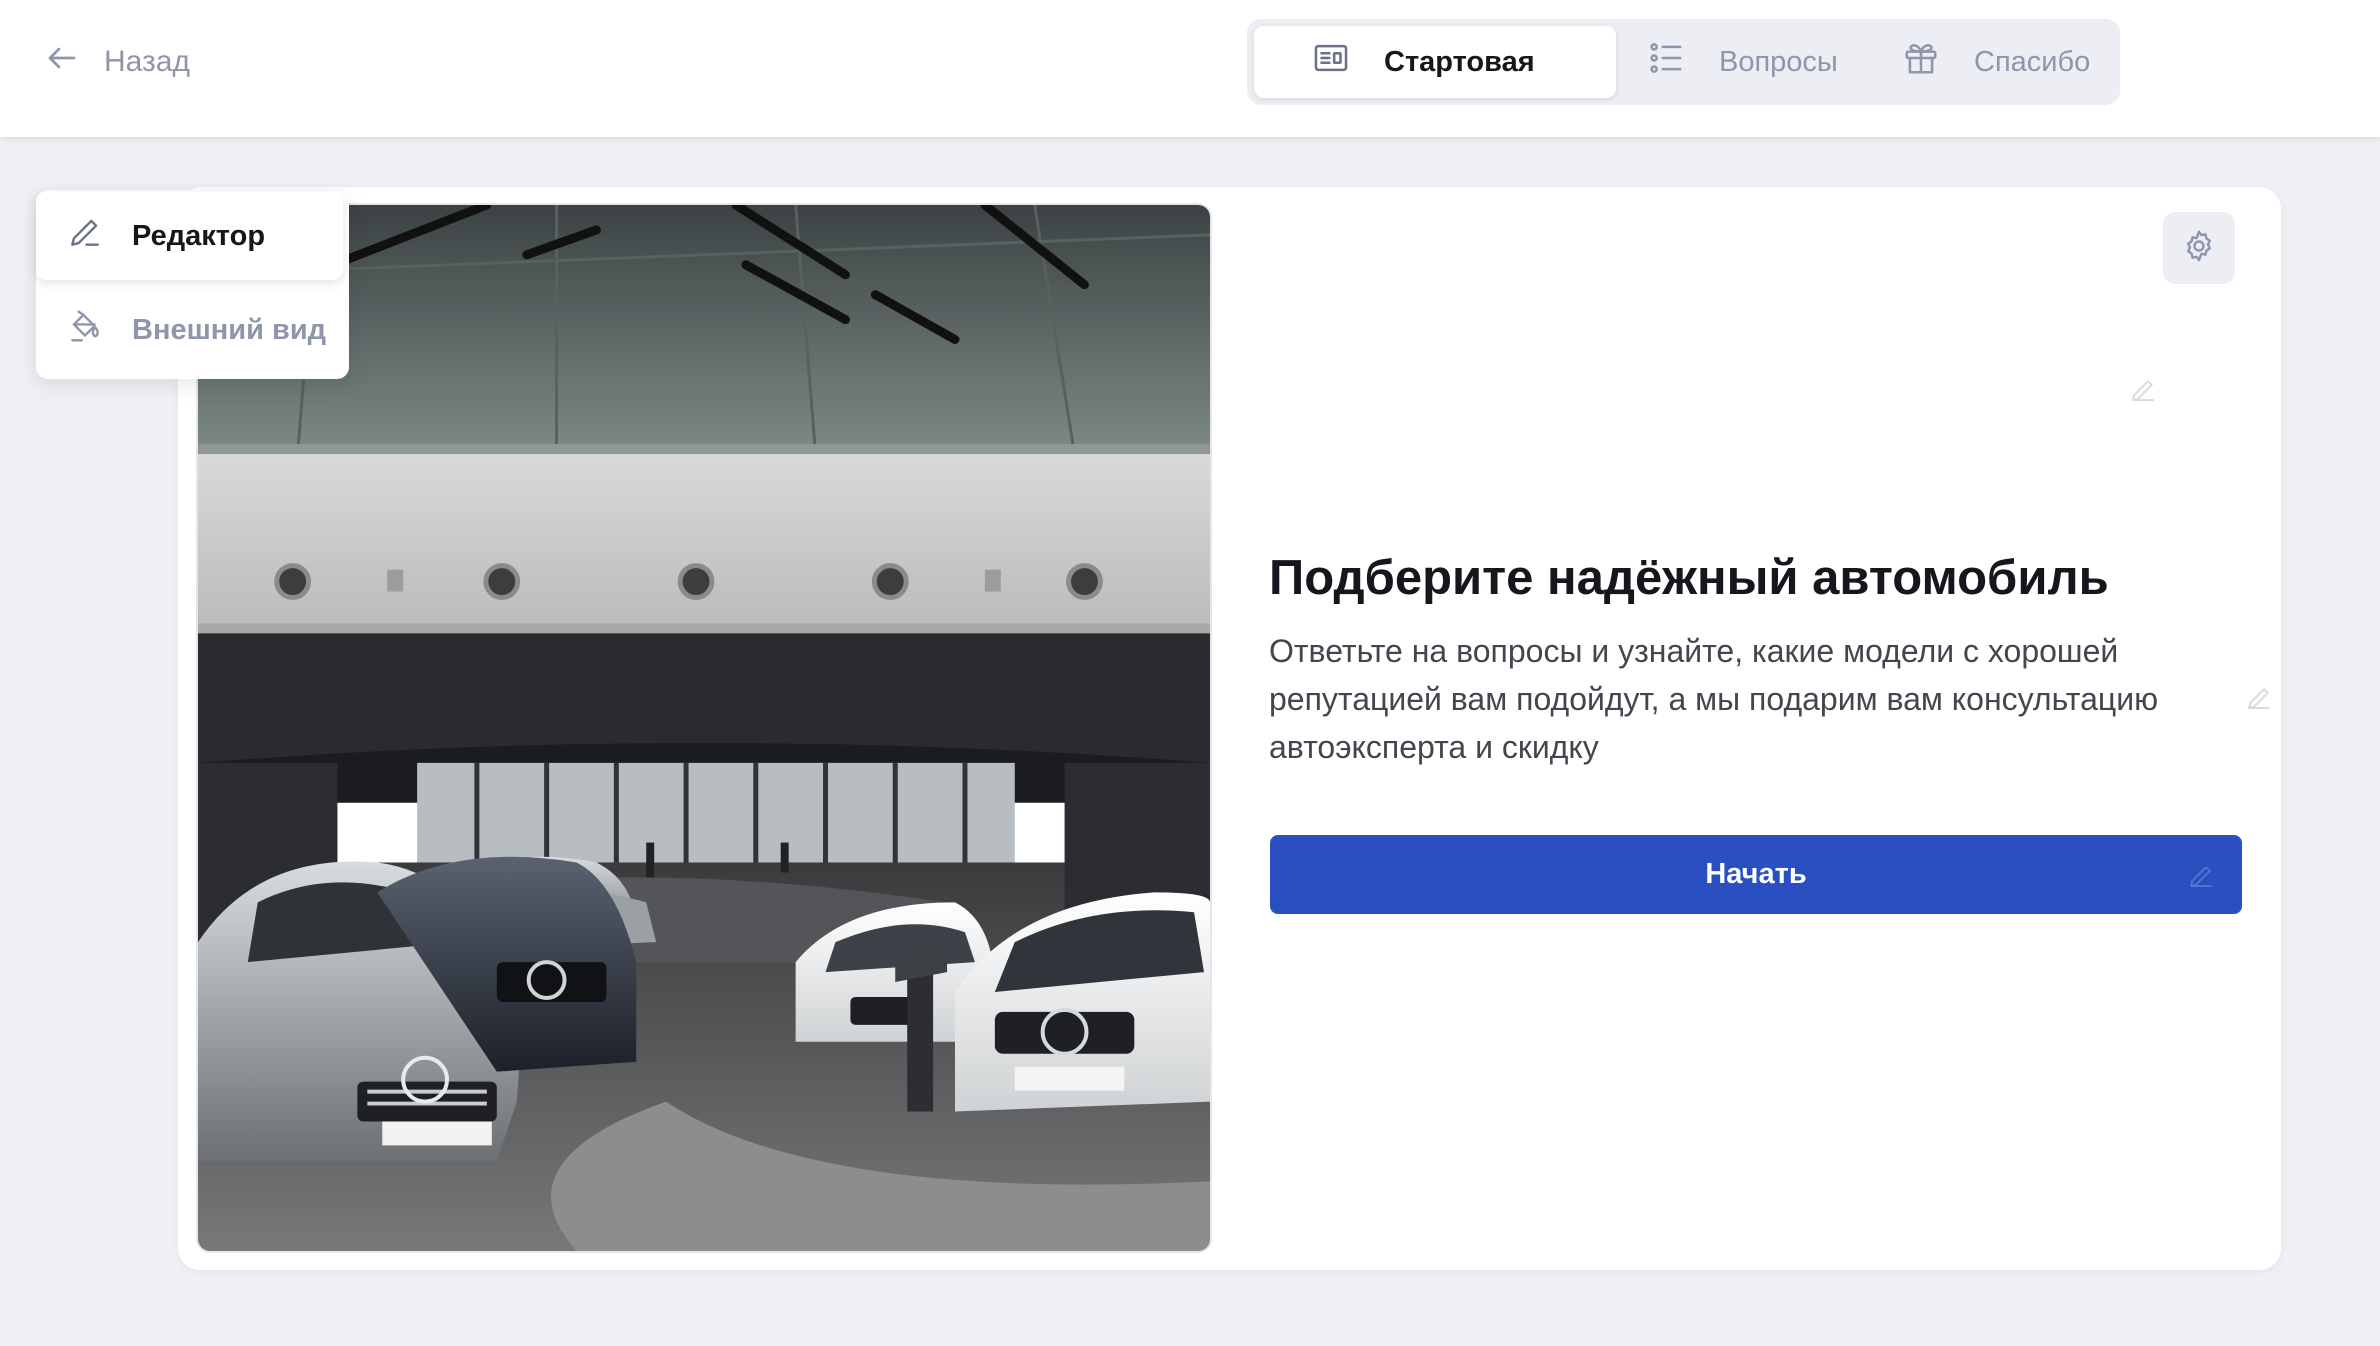 Image resolution: width=2380 pixels, height=1346 pixels. What do you see at coordinates (1666, 62) in the screenshot?
I see `list-icon` at bounding box center [1666, 62].